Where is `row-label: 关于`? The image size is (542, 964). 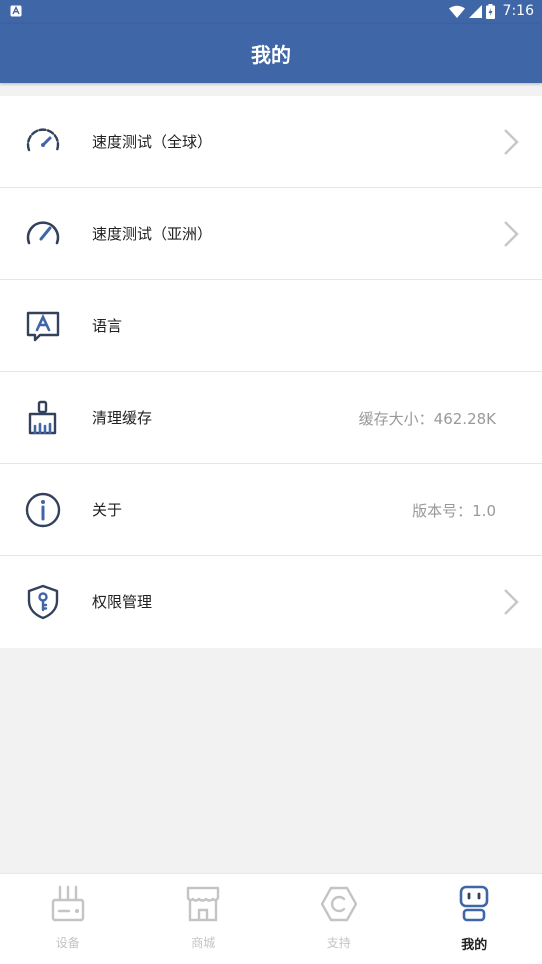 row-label: 关于 is located at coordinates (107, 510).